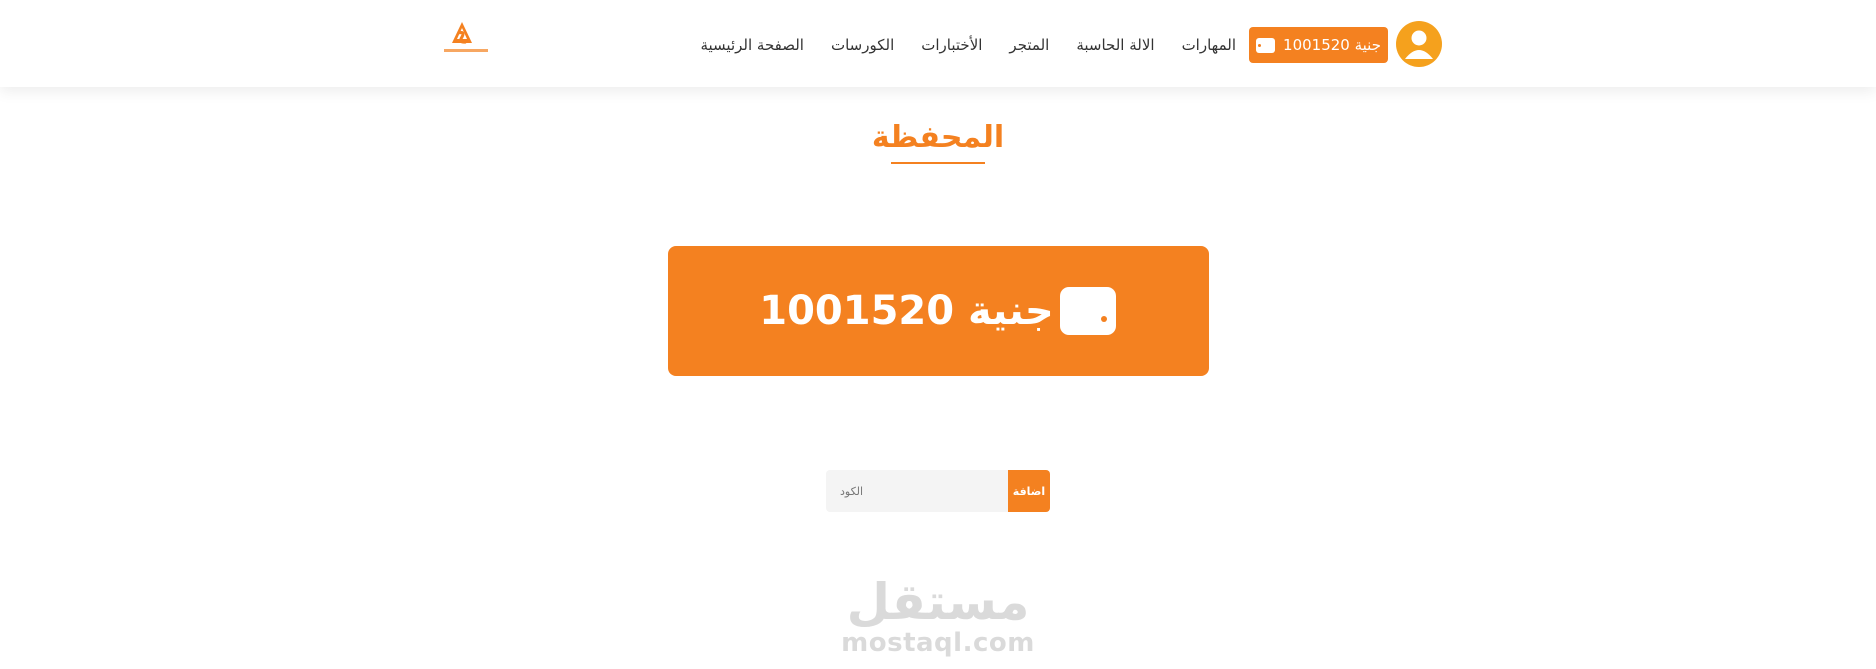  I want to click on user-avatar, so click(1419, 44).